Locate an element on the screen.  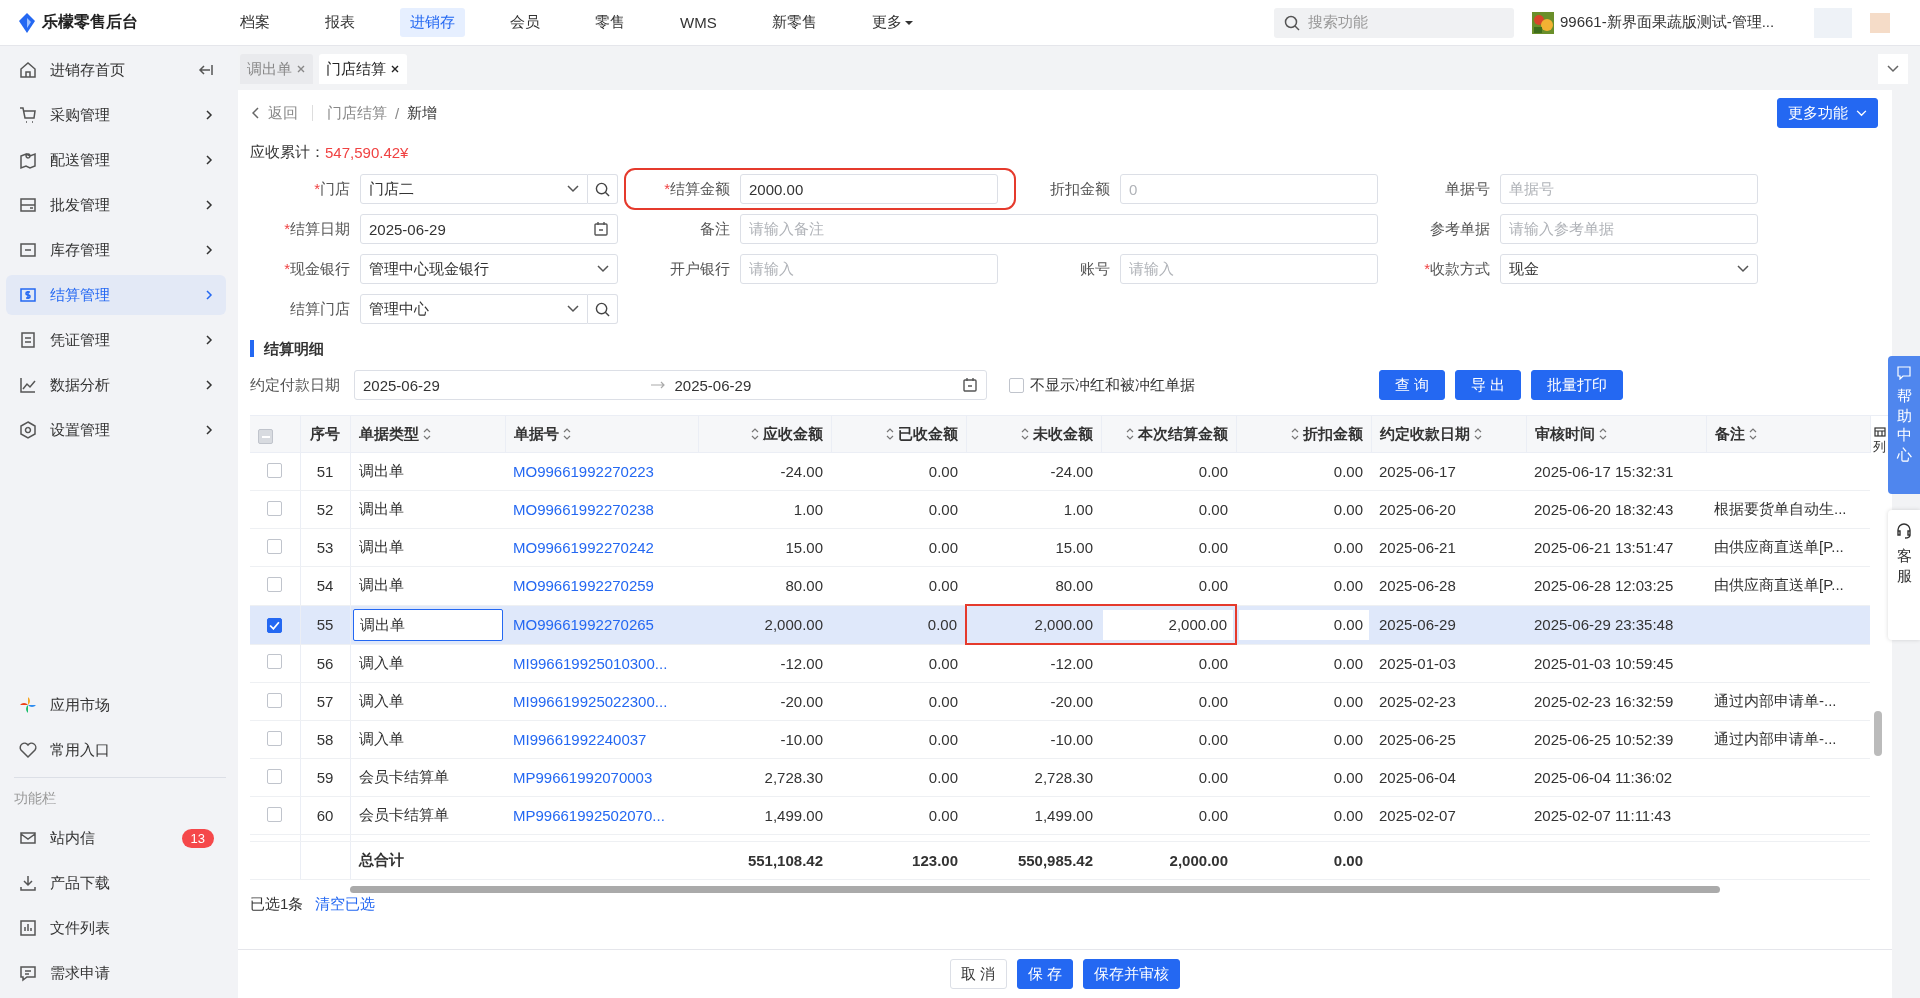
document-link: MO99661992270242 is located at coordinates (583, 547).